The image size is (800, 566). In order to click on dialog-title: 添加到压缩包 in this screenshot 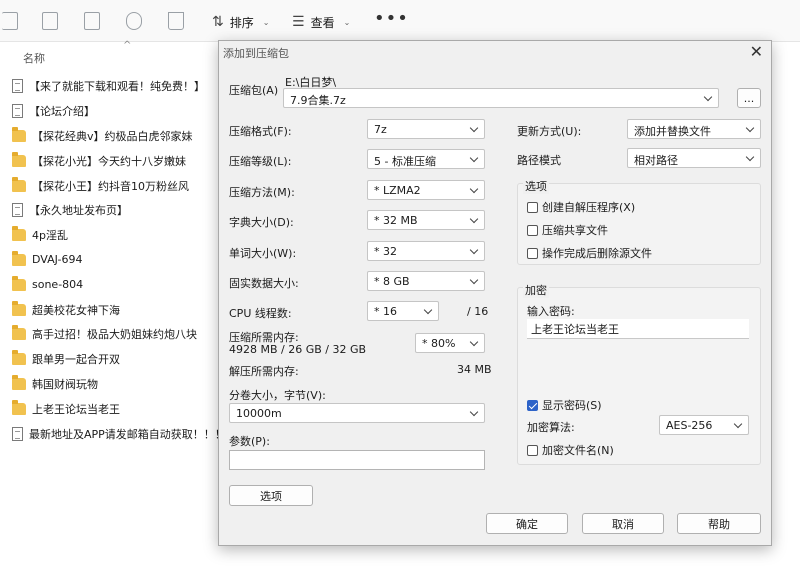, I will do `click(256, 53)`.